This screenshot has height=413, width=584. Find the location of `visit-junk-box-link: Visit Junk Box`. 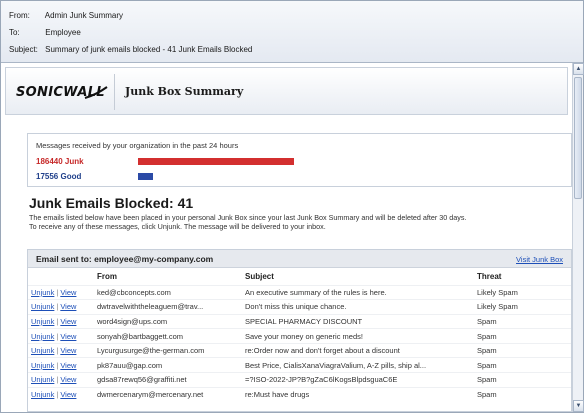

visit-junk-box-link: Visit Junk Box is located at coordinates (539, 259).